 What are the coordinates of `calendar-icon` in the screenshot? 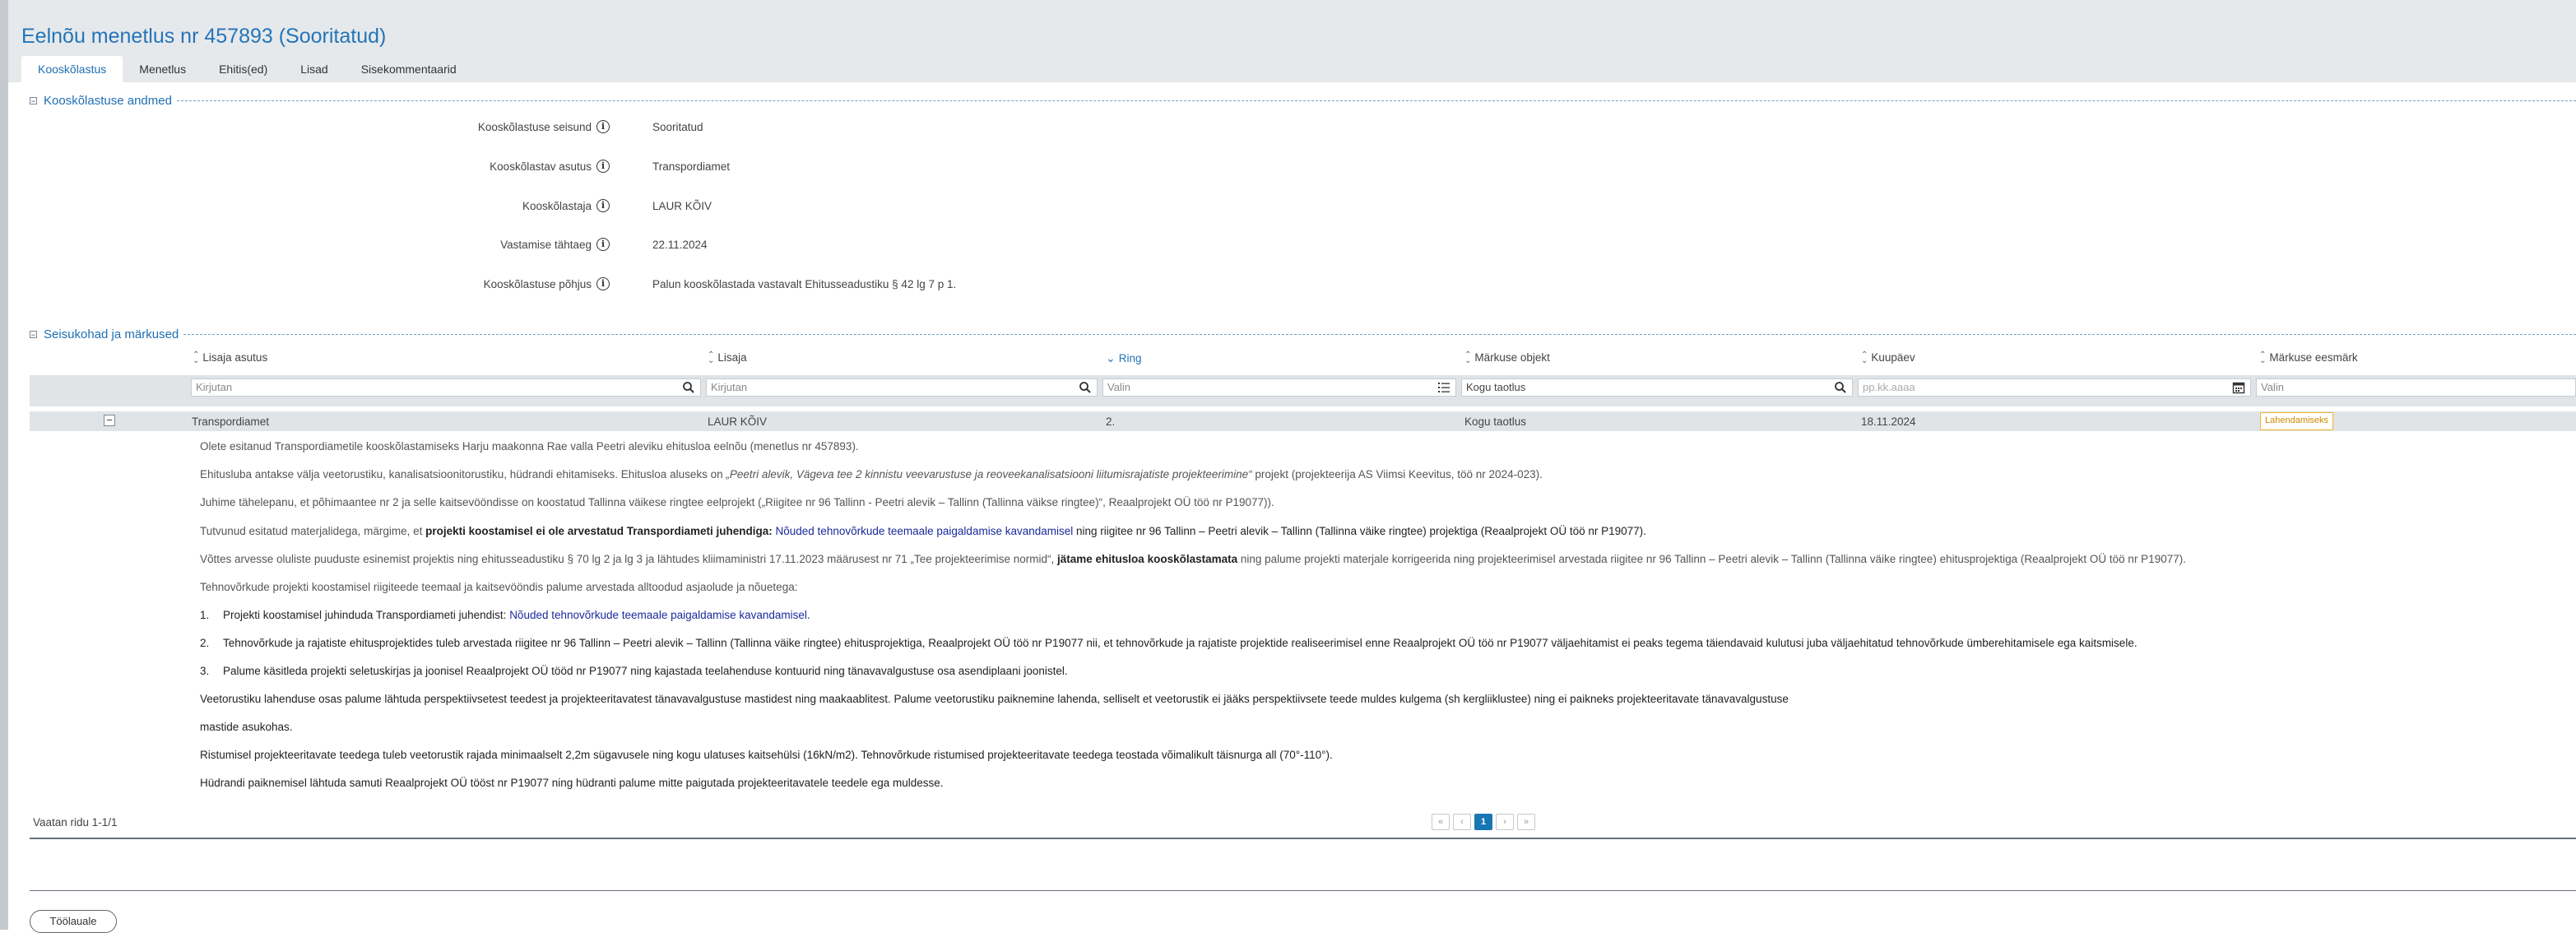 It's located at (2238, 388).